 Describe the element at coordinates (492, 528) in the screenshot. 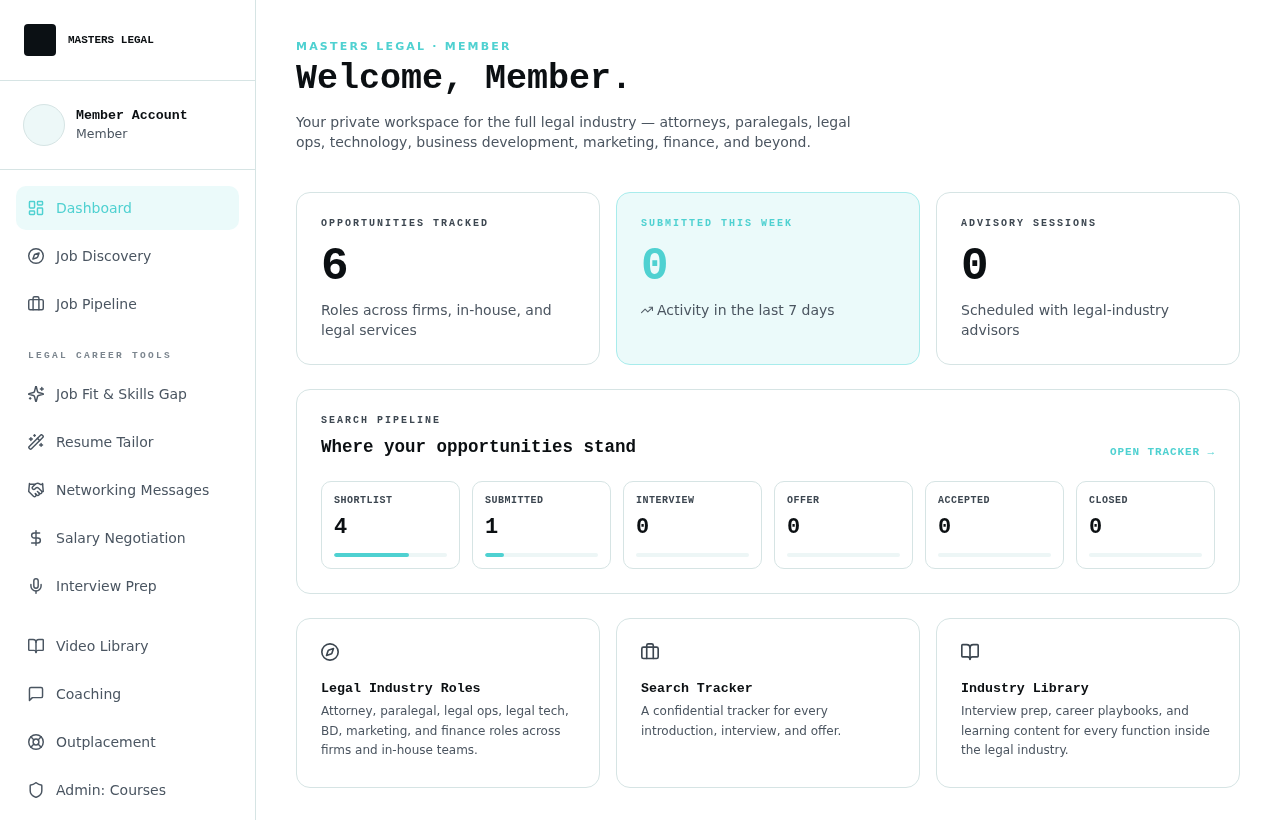

I see `stage-count: 1` at that location.